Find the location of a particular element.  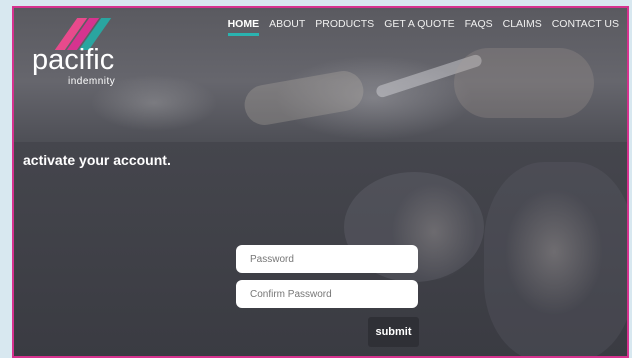

nav-claims: CLAIMS is located at coordinates (522, 27).